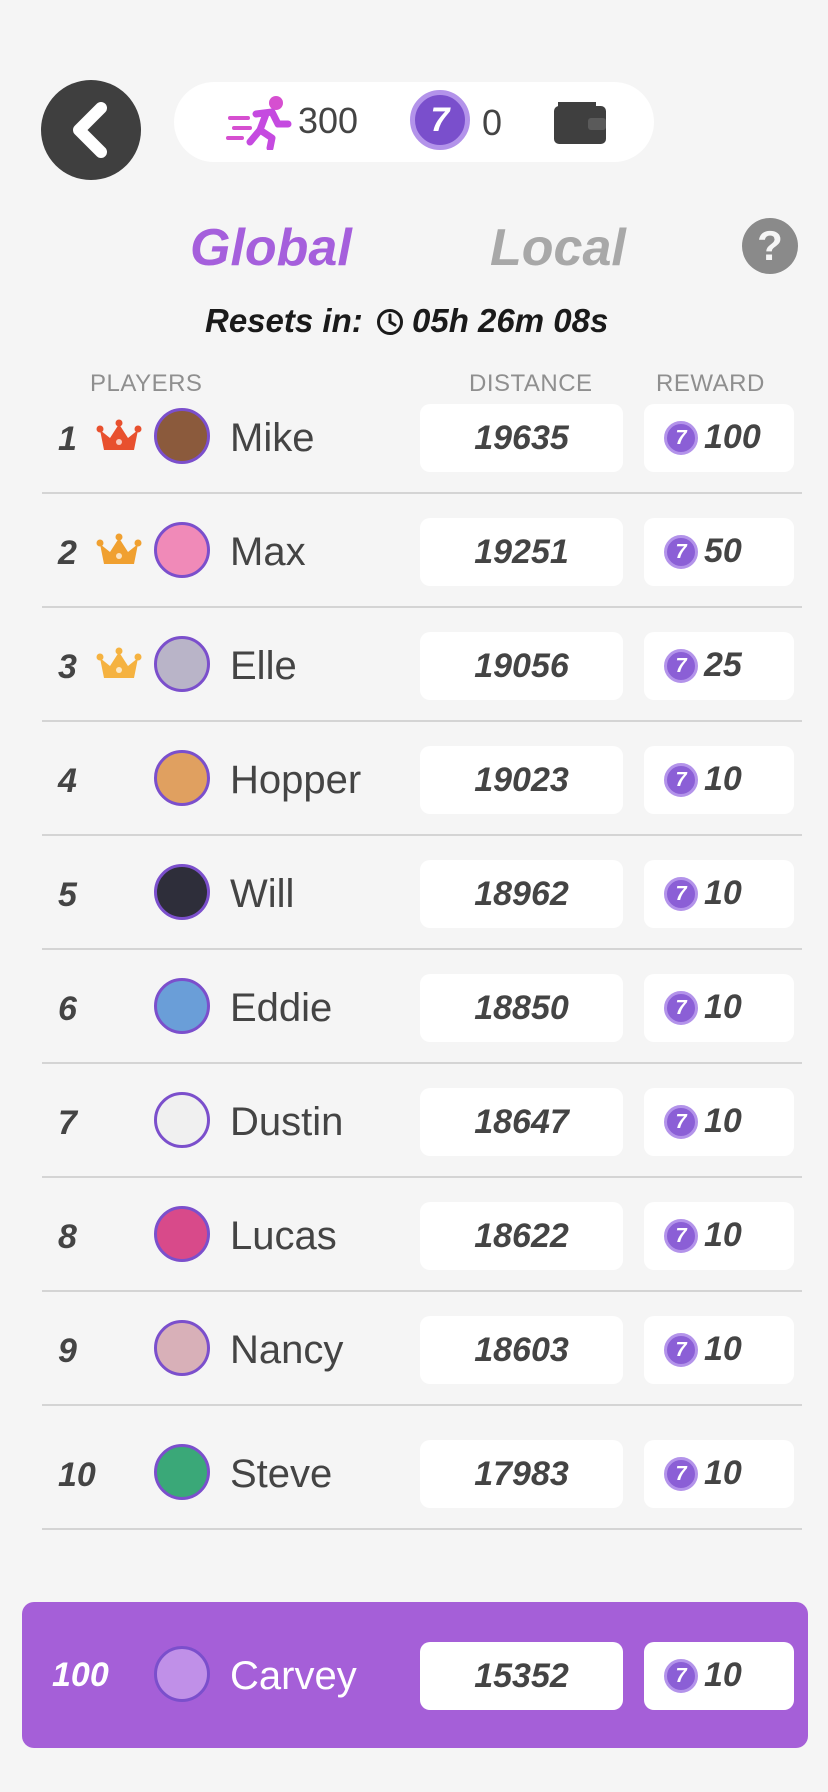  What do you see at coordinates (272, 438) in the screenshot?
I see `player-name: Mike` at bounding box center [272, 438].